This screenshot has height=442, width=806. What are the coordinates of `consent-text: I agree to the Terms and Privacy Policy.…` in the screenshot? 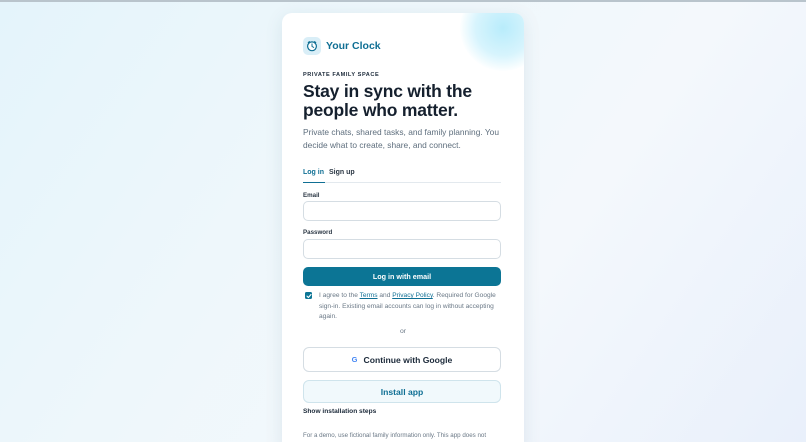 It's located at (411, 307).